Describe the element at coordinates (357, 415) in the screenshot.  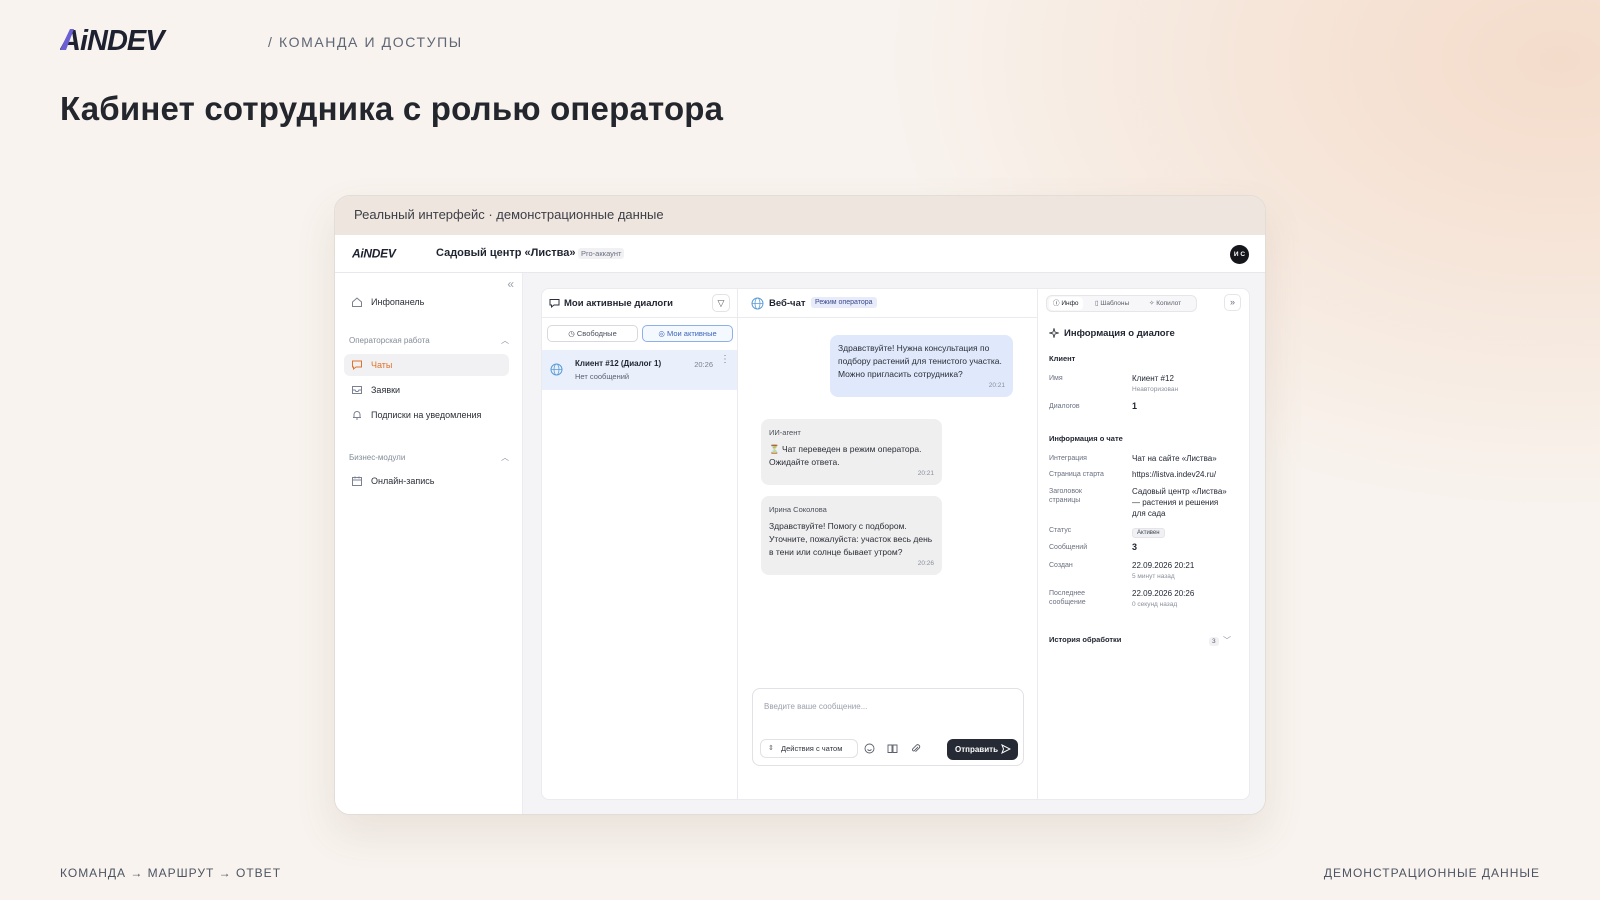
I see `bell-icon` at that location.